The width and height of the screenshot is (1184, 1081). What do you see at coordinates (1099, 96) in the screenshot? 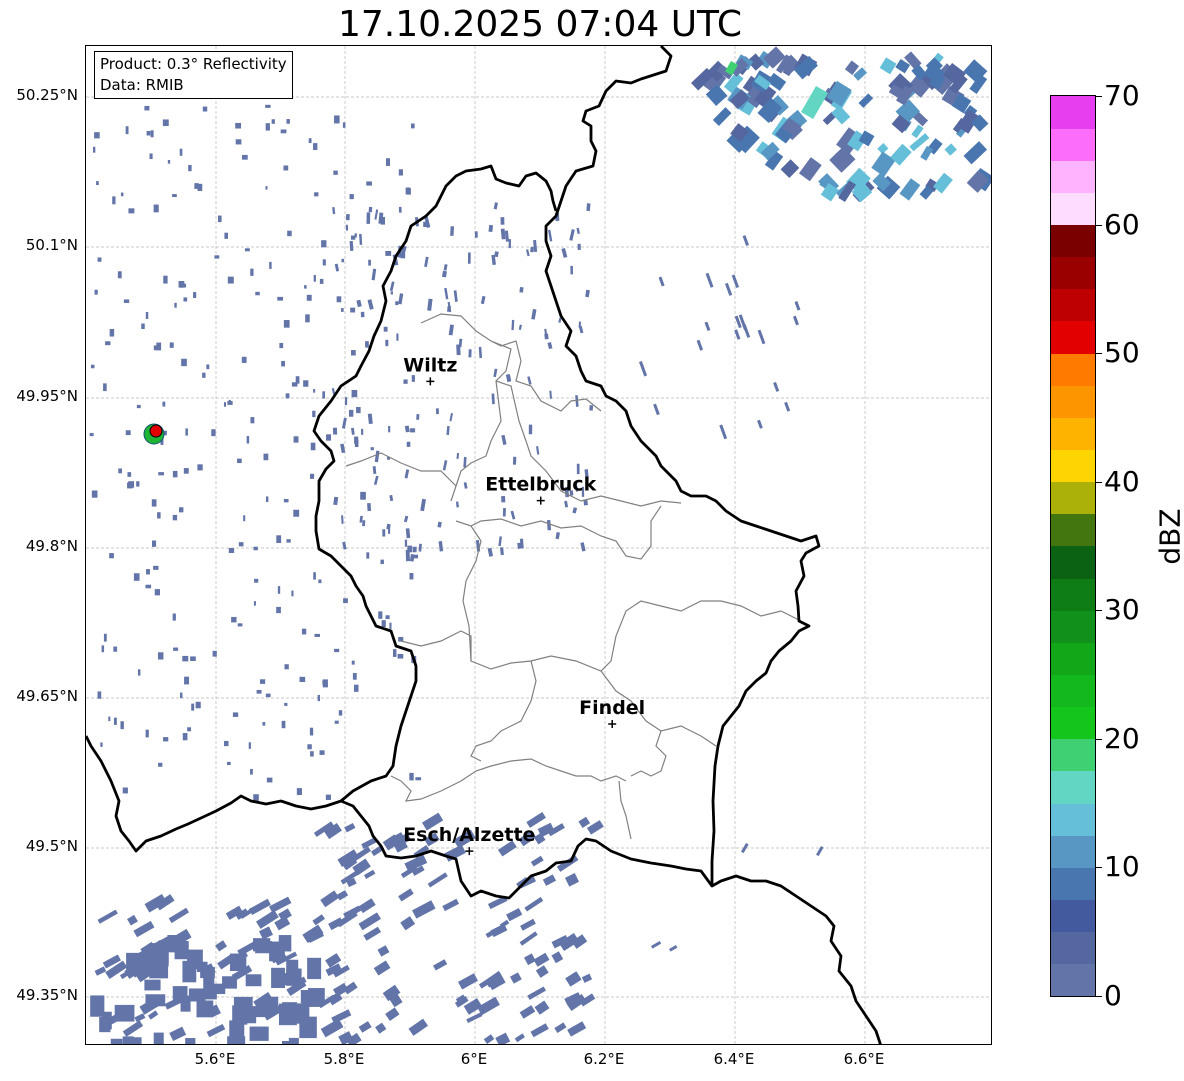
I see `colorbar-tick-mark` at bounding box center [1099, 96].